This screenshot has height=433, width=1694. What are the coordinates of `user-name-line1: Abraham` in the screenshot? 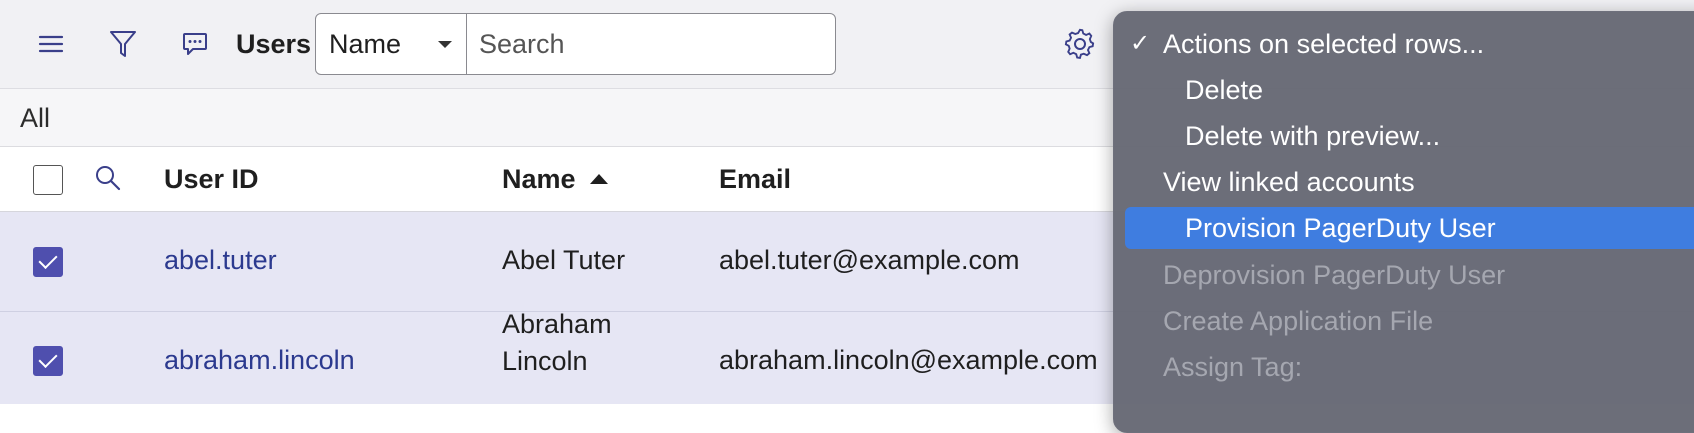 It's located at (557, 324).